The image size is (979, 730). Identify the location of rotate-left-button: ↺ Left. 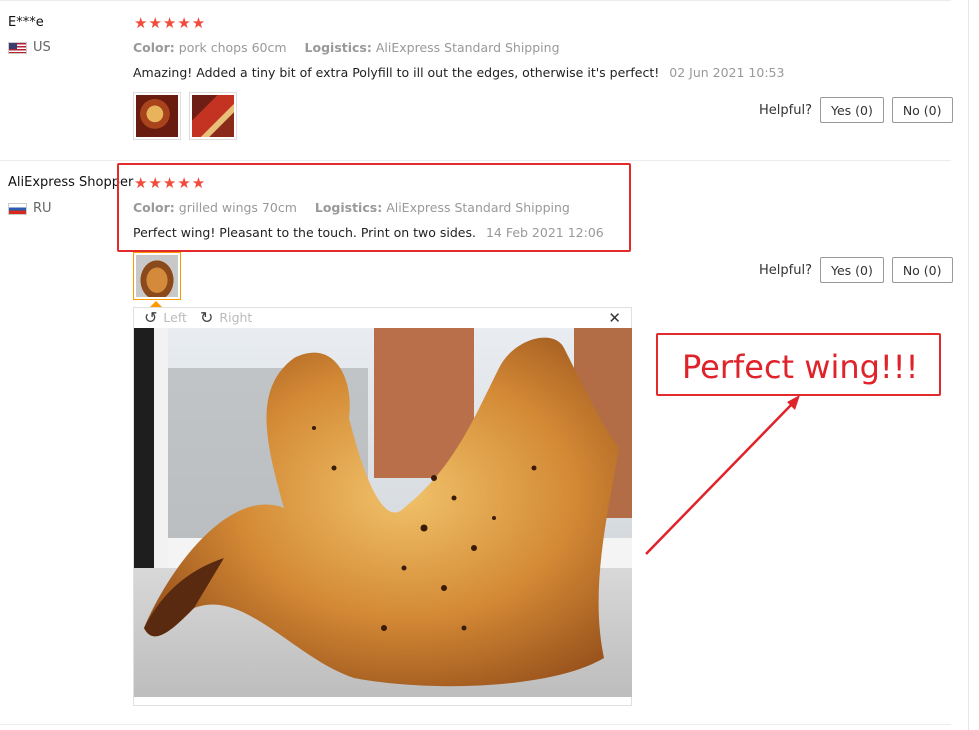
(165, 317).